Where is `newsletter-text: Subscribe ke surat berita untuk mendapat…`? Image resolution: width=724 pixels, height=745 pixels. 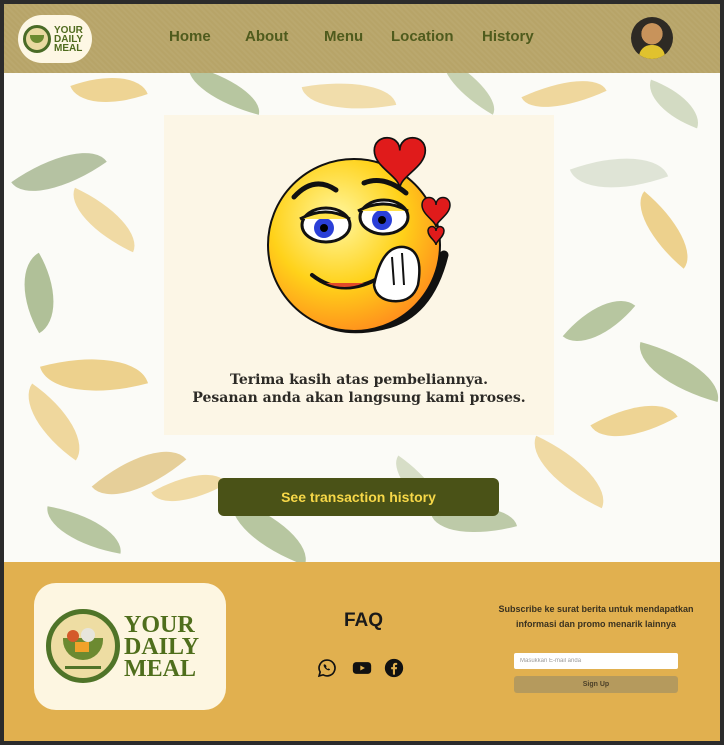
newsletter-text: Subscribe ke surat berita untuk mendapat… is located at coordinates (596, 616).